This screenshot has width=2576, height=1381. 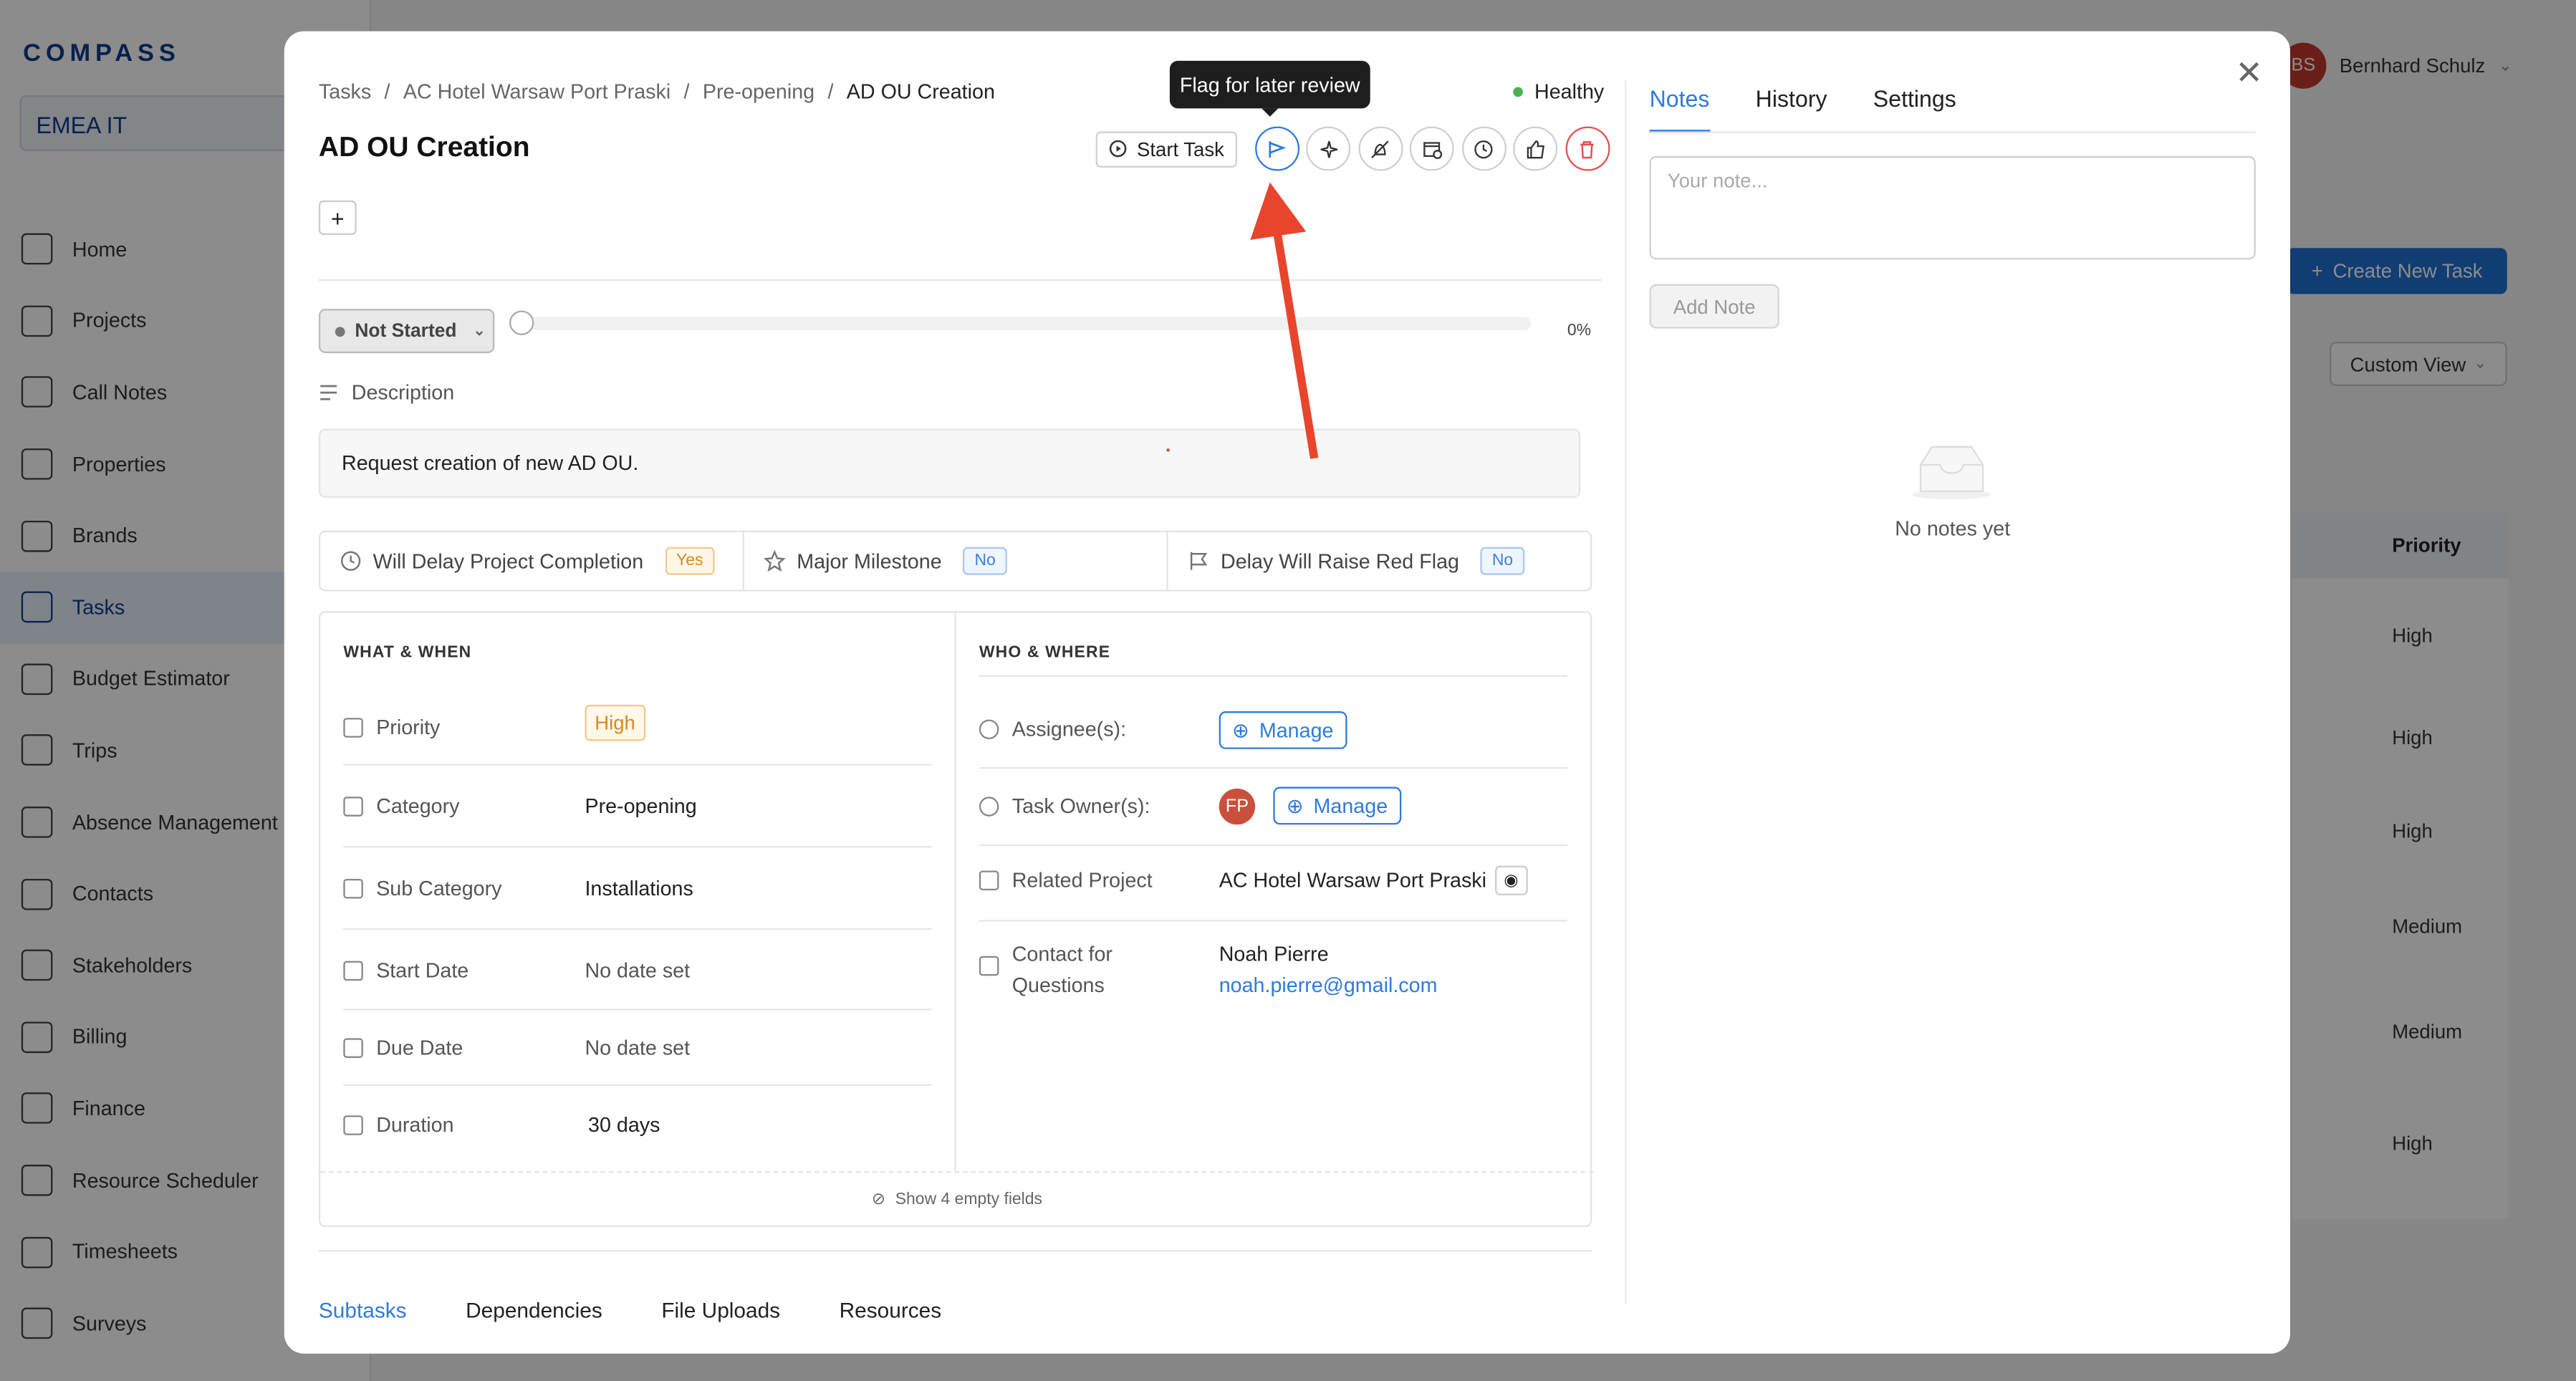 I want to click on due-date-value: No date set, so click(x=637, y=1047).